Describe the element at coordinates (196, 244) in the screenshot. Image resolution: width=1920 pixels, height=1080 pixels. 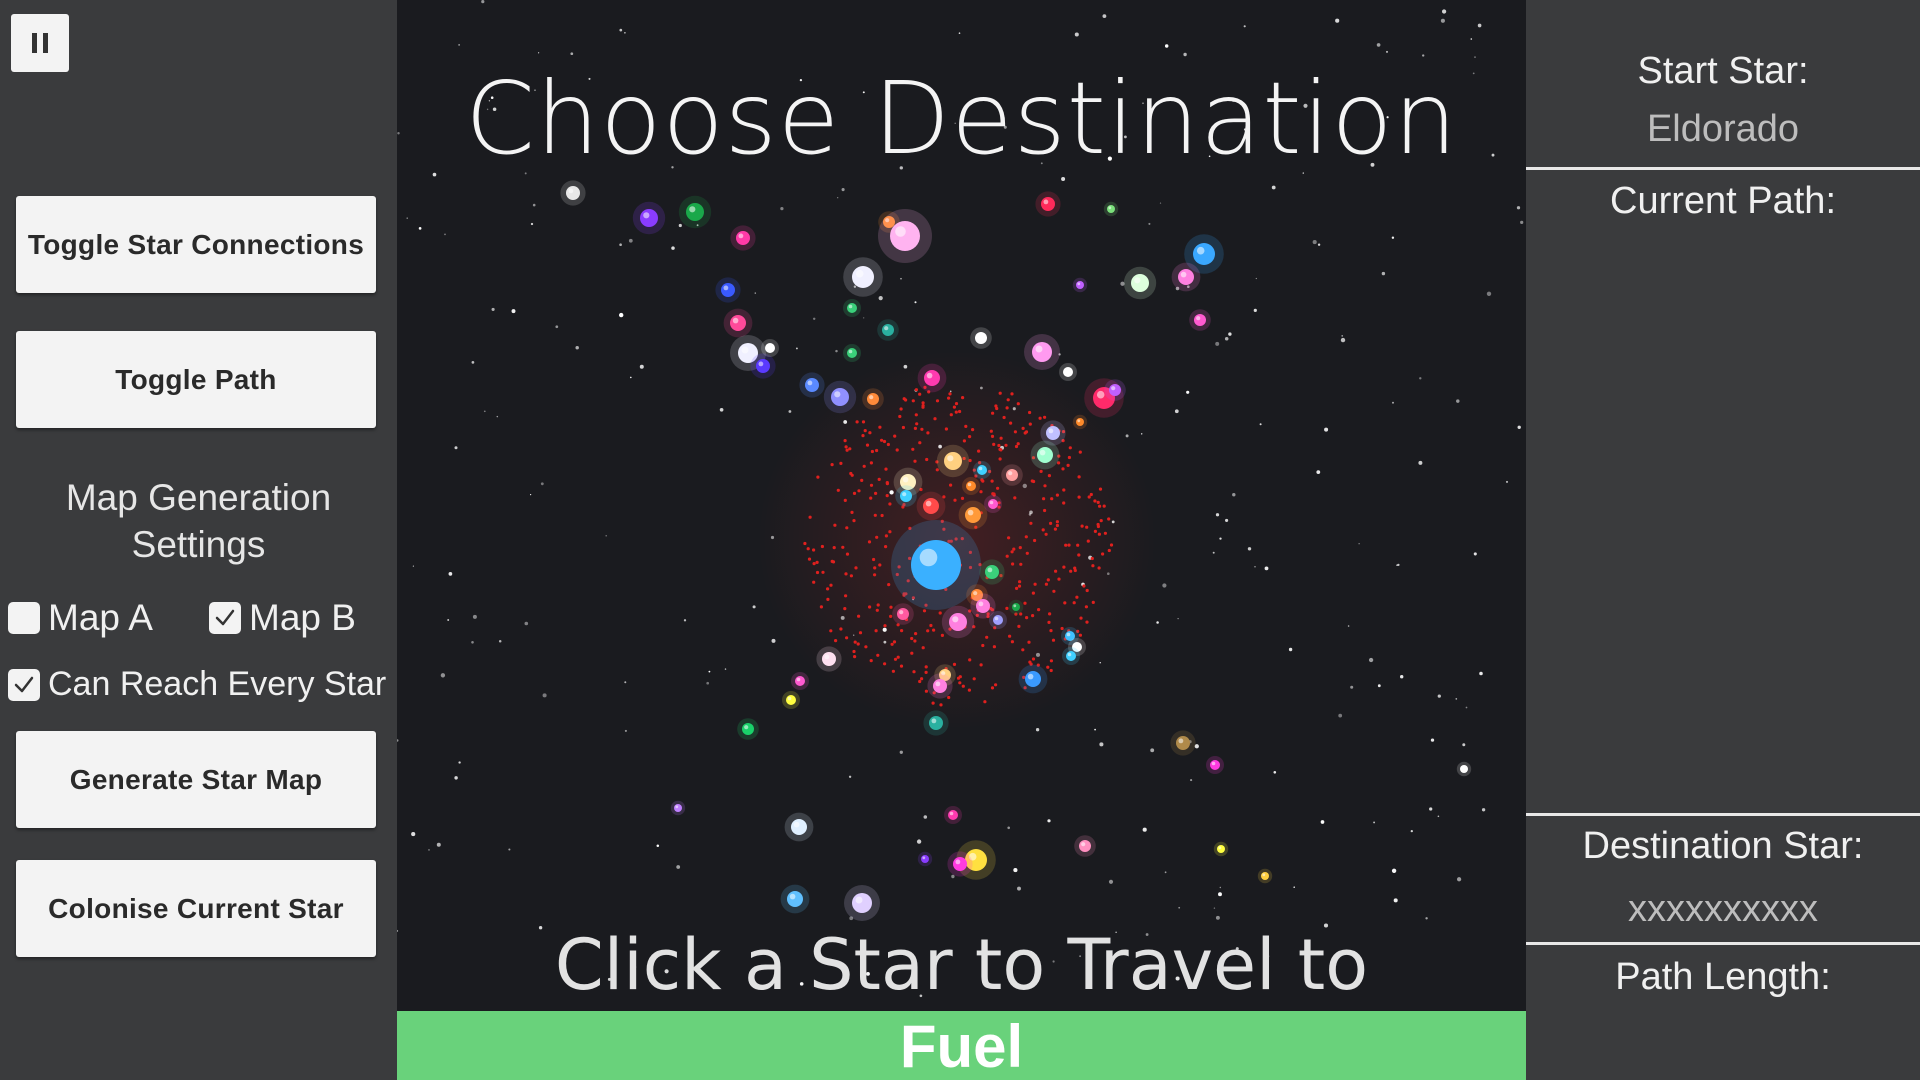
I see `toggle-star-connections-button: Toggle Star Connections` at that location.